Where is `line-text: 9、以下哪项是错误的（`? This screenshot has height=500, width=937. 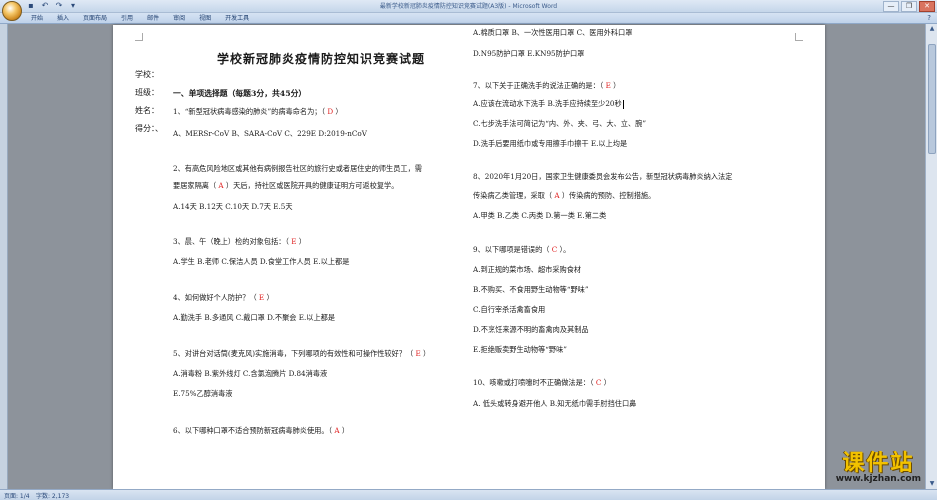
line-text: 9、以下哪项是错误的（ is located at coordinates (512, 249).